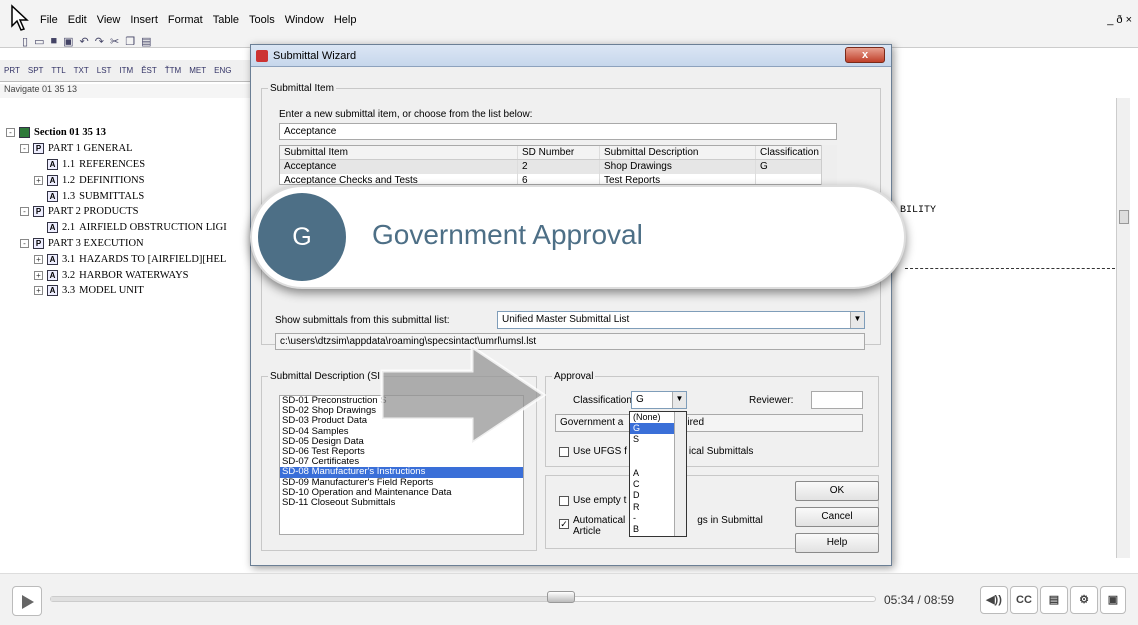  What do you see at coordinates (401, 472) in the screenshot?
I see `list-item: SD-08 Manufacturer's Instructions` at bounding box center [401, 472].